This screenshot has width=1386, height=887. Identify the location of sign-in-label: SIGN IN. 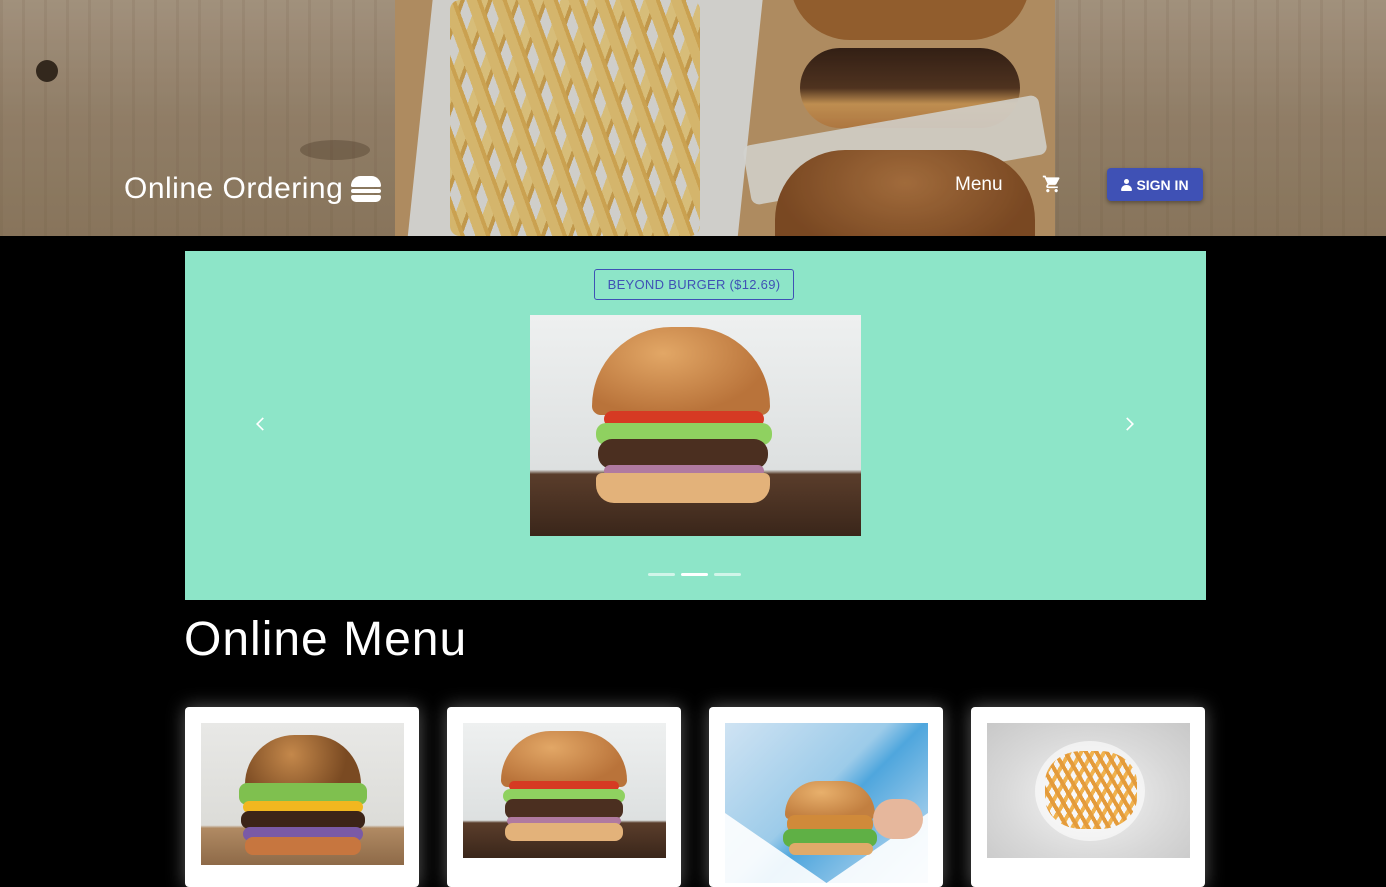
(1162, 184).